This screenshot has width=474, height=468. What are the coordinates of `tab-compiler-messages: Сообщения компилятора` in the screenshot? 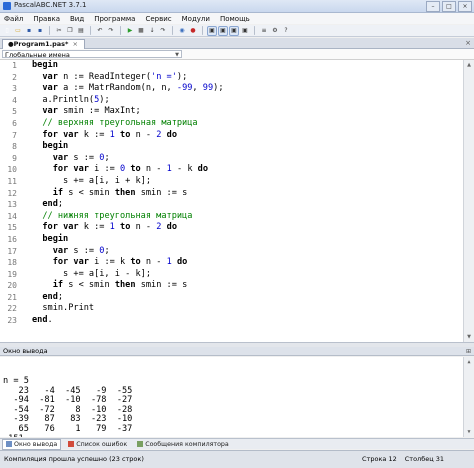 It's located at (183, 444).